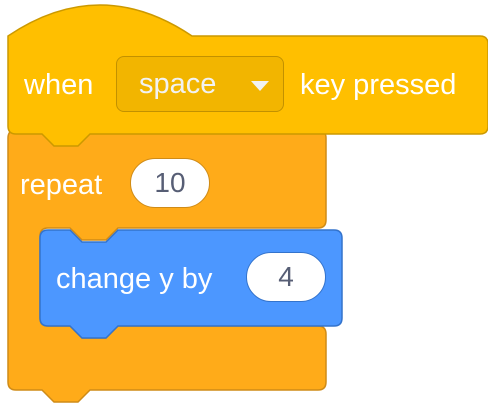 This screenshot has width=488, height=405. I want to click on key-dropdown-value: space, so click(178, 84).